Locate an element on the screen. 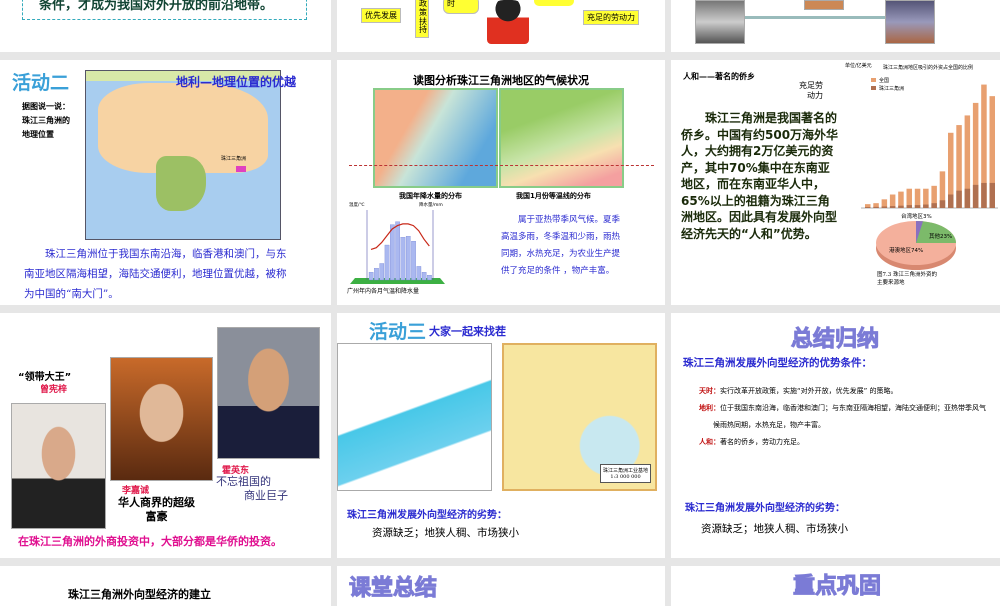 The image size is (1000, 606). person-name: 曾宪梓 is located at coordinates (54, 390).